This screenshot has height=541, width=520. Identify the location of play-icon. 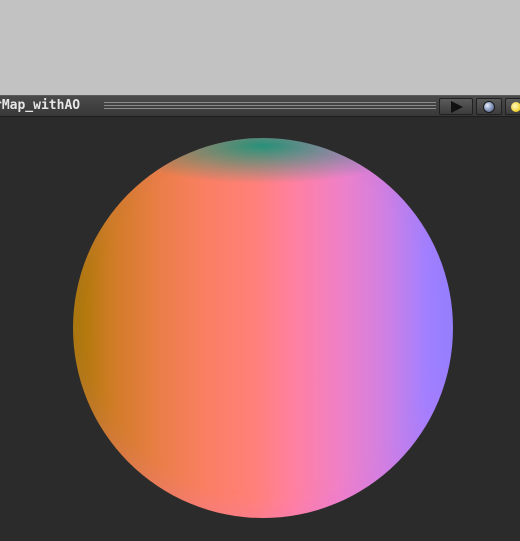
(457, 107).